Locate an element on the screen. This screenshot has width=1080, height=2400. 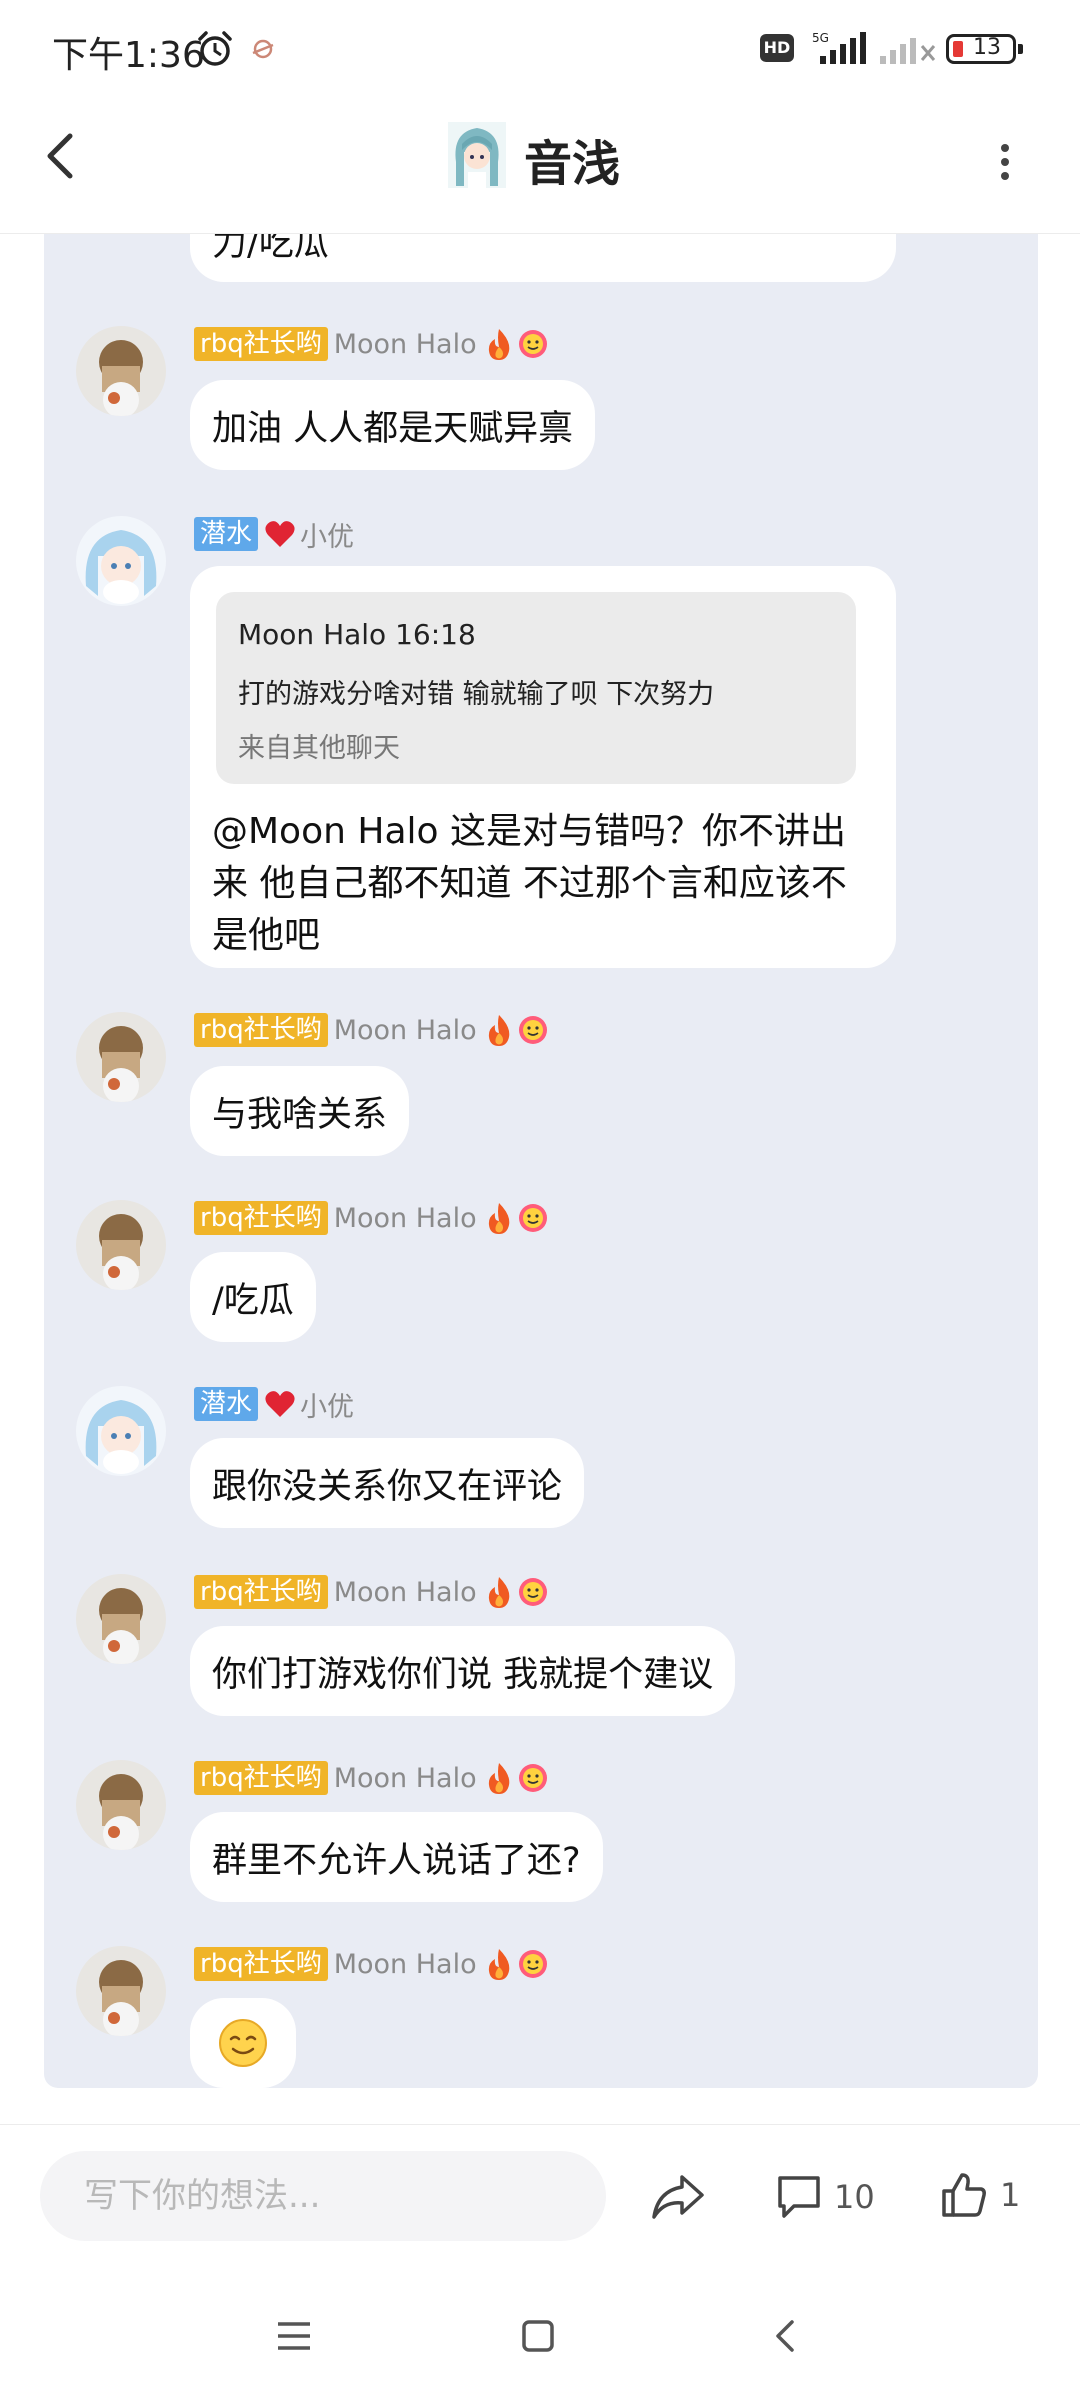
message-text: 跟你没关系你又在评论 is located at coordinates (387, 1486).